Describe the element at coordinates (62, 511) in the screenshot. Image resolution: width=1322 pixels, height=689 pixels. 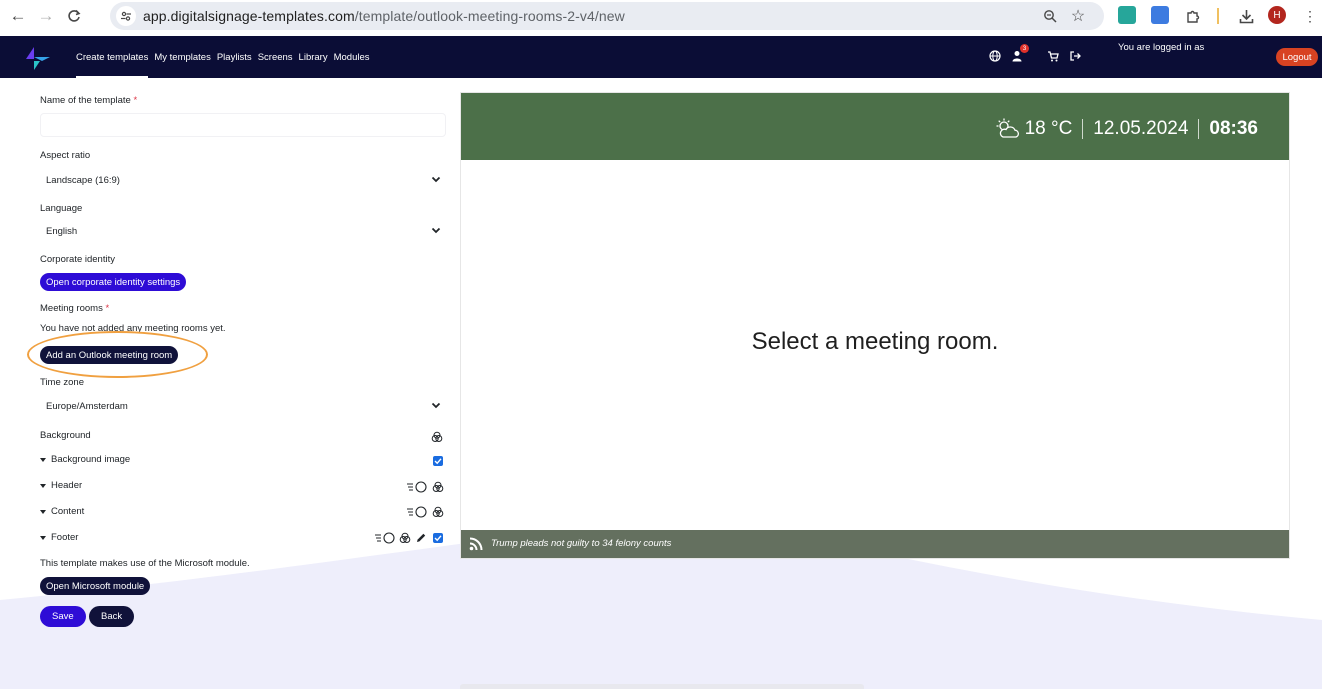
I see `content-toggle: Content` at that location.